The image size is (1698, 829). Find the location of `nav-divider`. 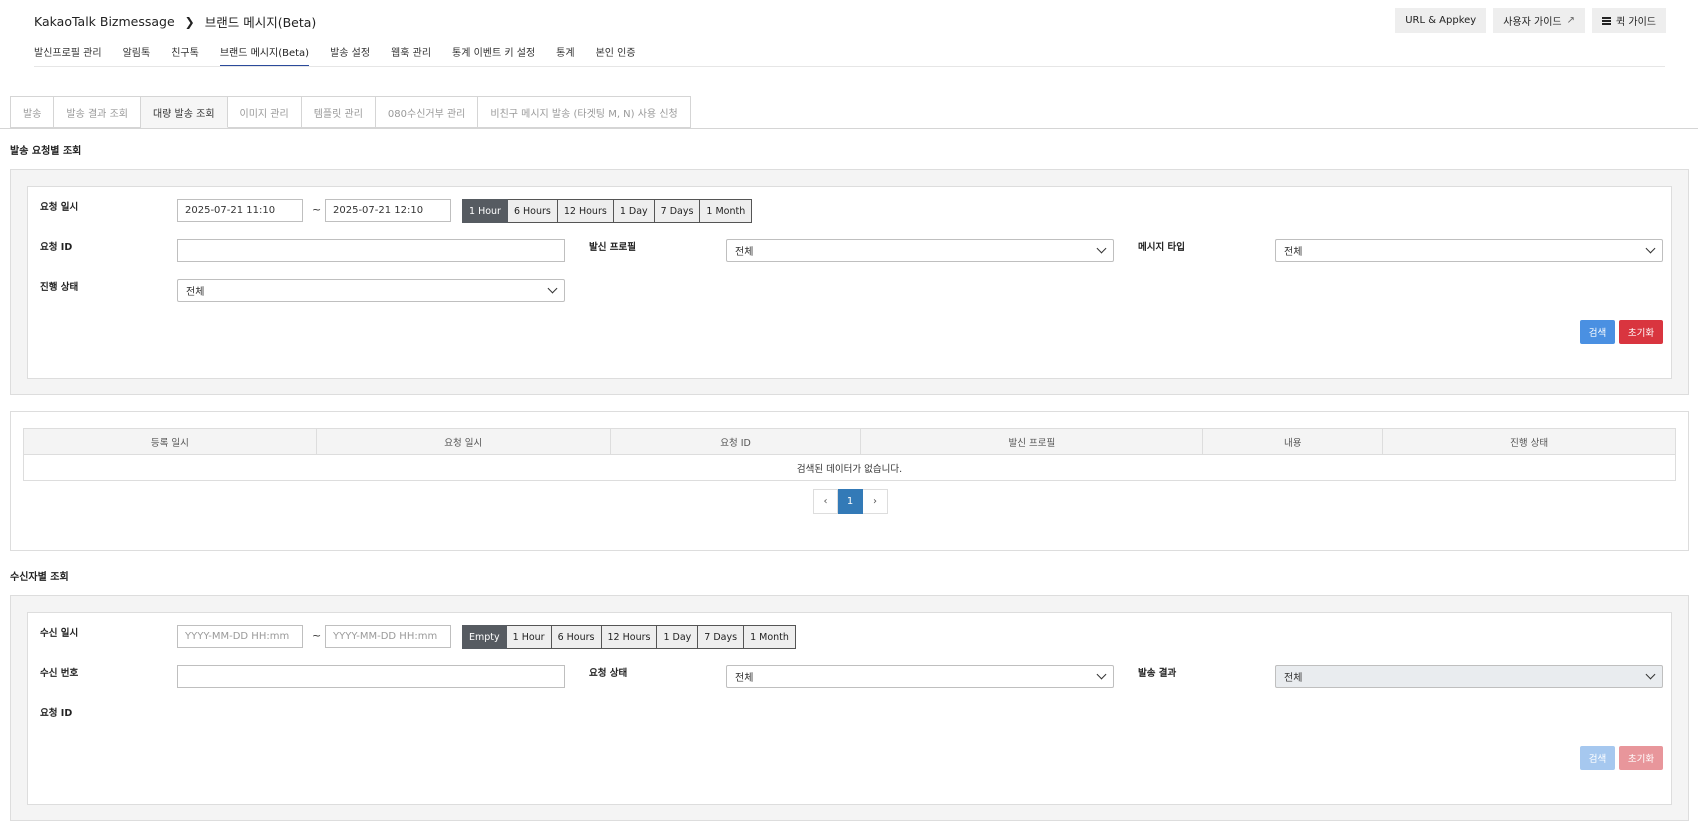

nav-divider is located at coordinates (849, 66).